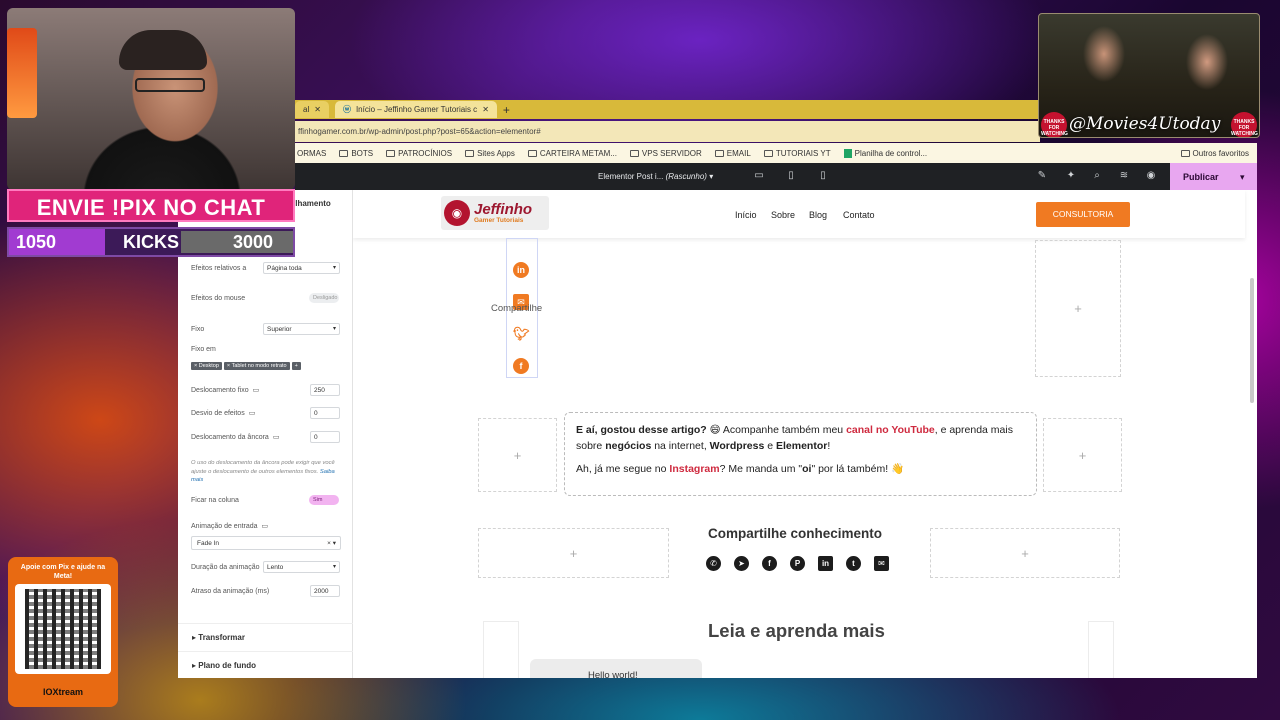  Describe the element at coordinates (616, 668) in the screenshot. I see `post-card: Hello world!` at that location.